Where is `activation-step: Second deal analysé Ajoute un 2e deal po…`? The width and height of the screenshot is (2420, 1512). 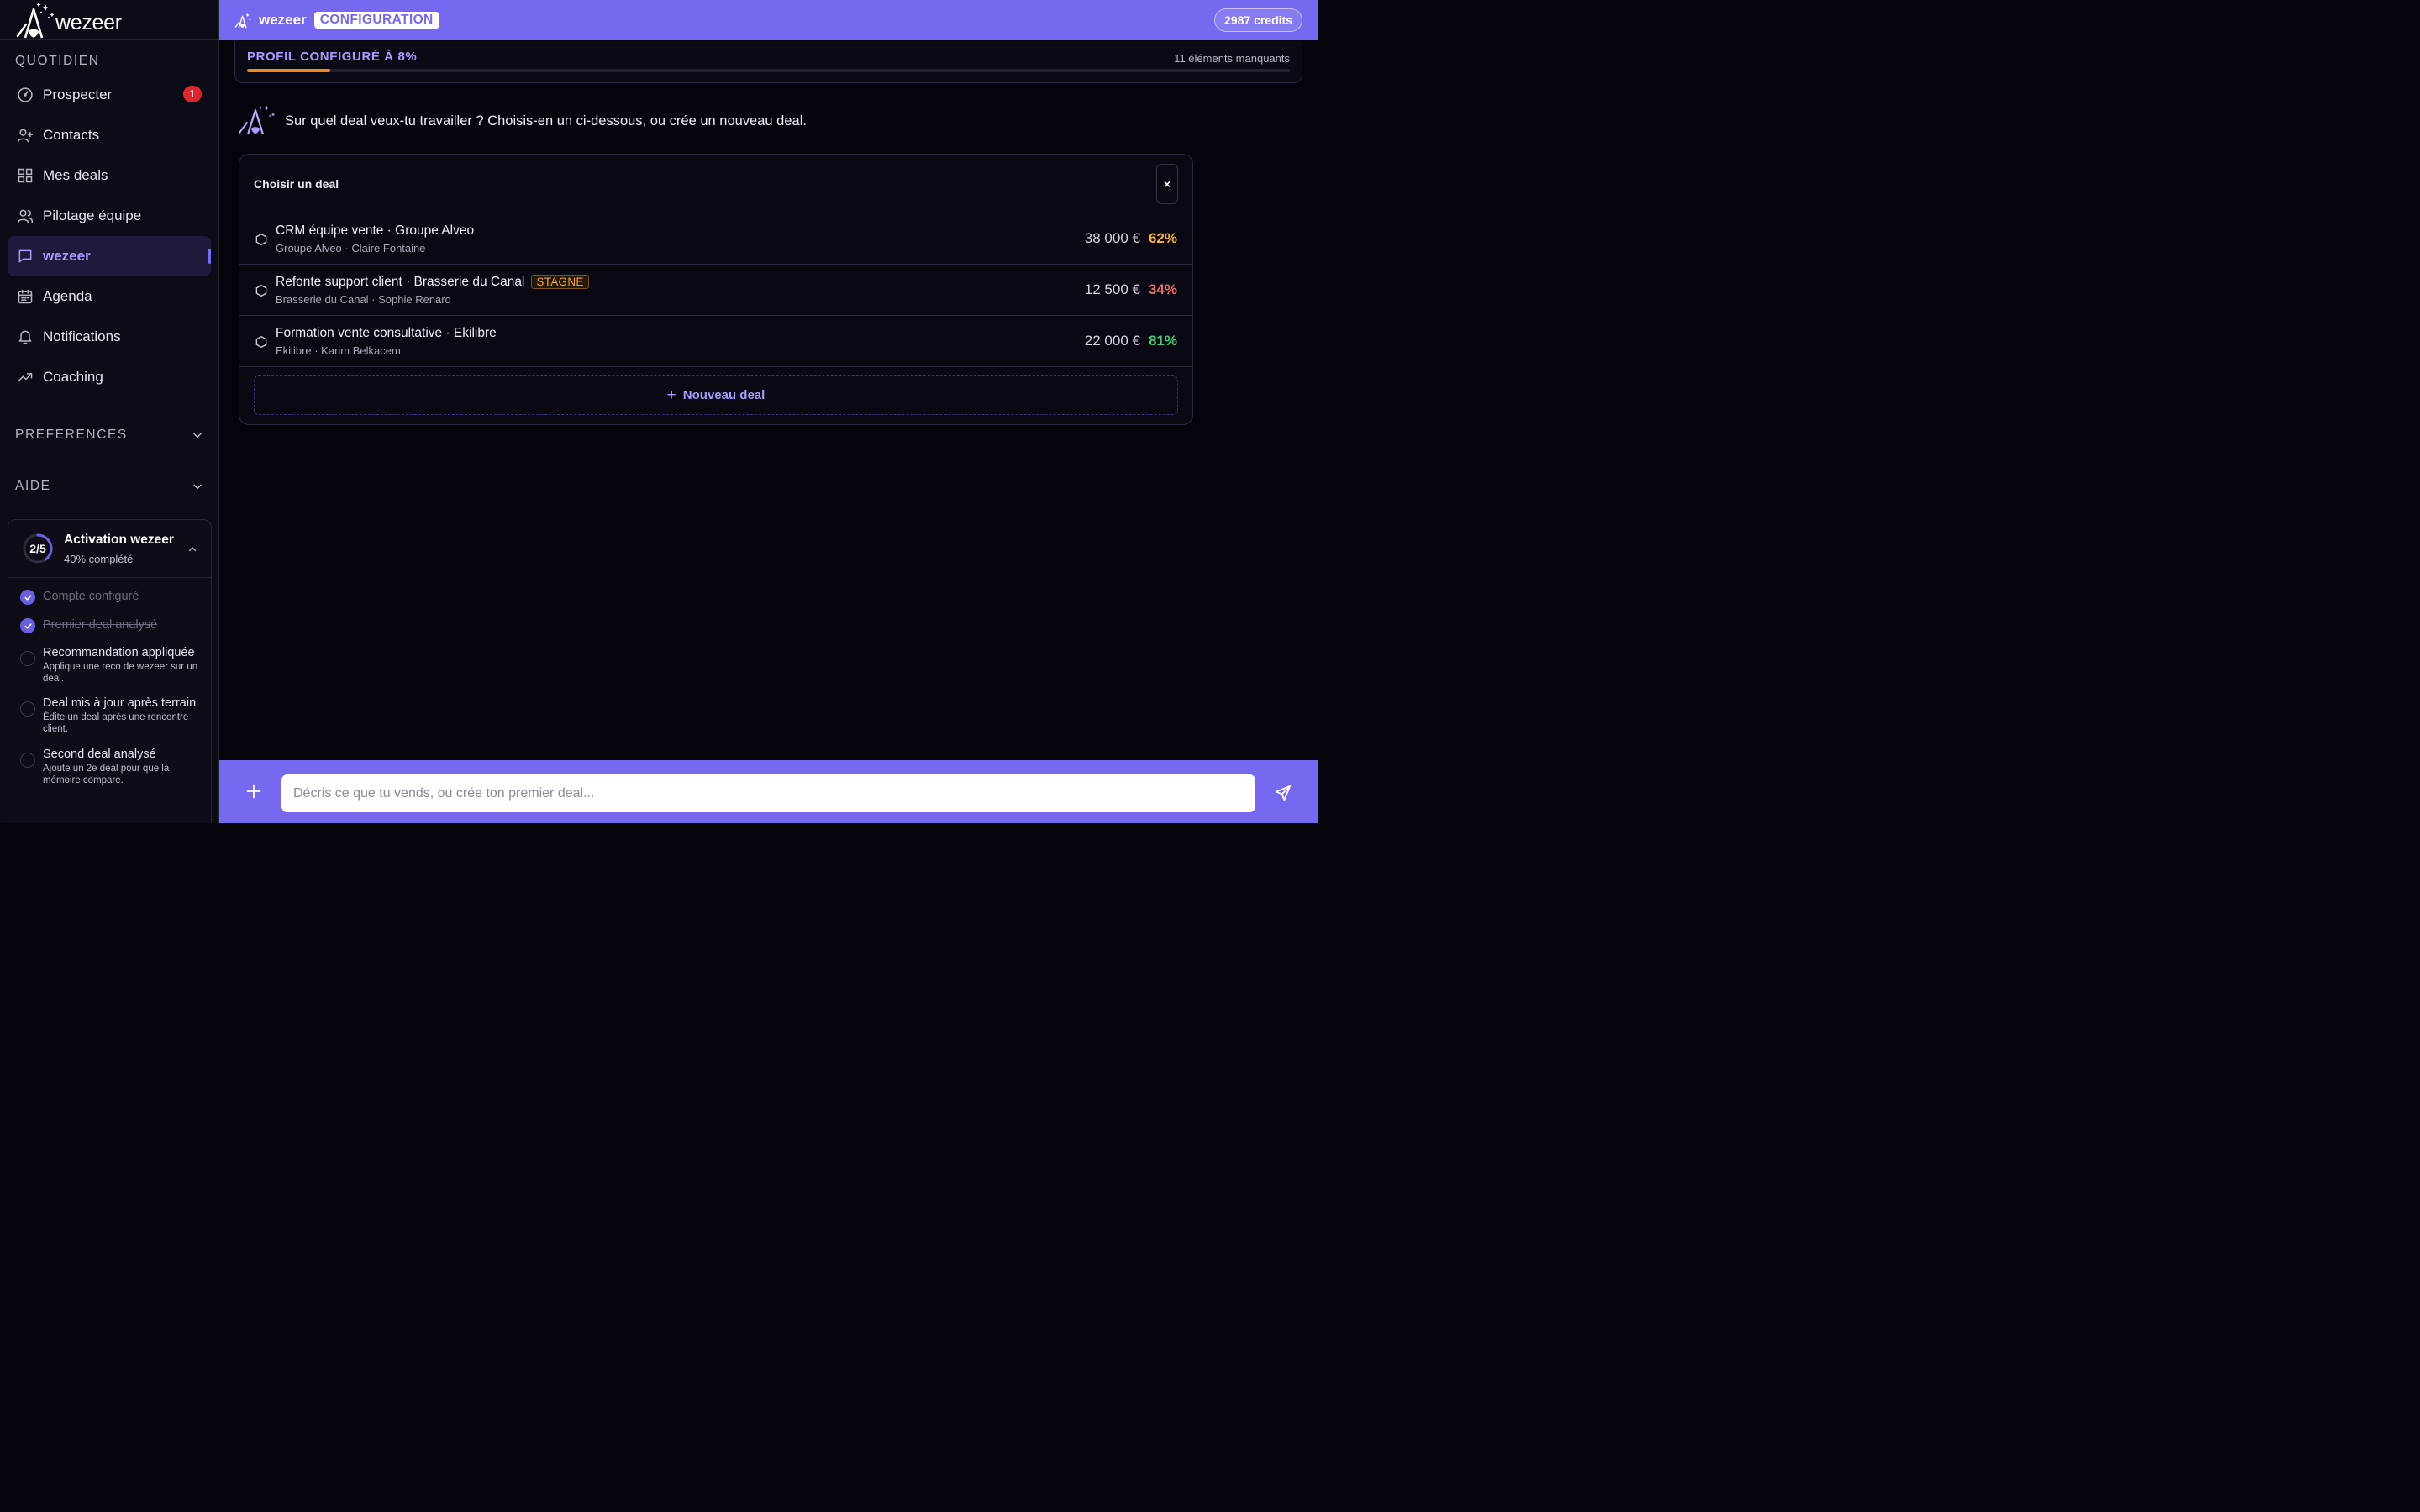 activation-step: Second deal analysé Ajoute un 2e deal po… is located at coordinates (116, 767).